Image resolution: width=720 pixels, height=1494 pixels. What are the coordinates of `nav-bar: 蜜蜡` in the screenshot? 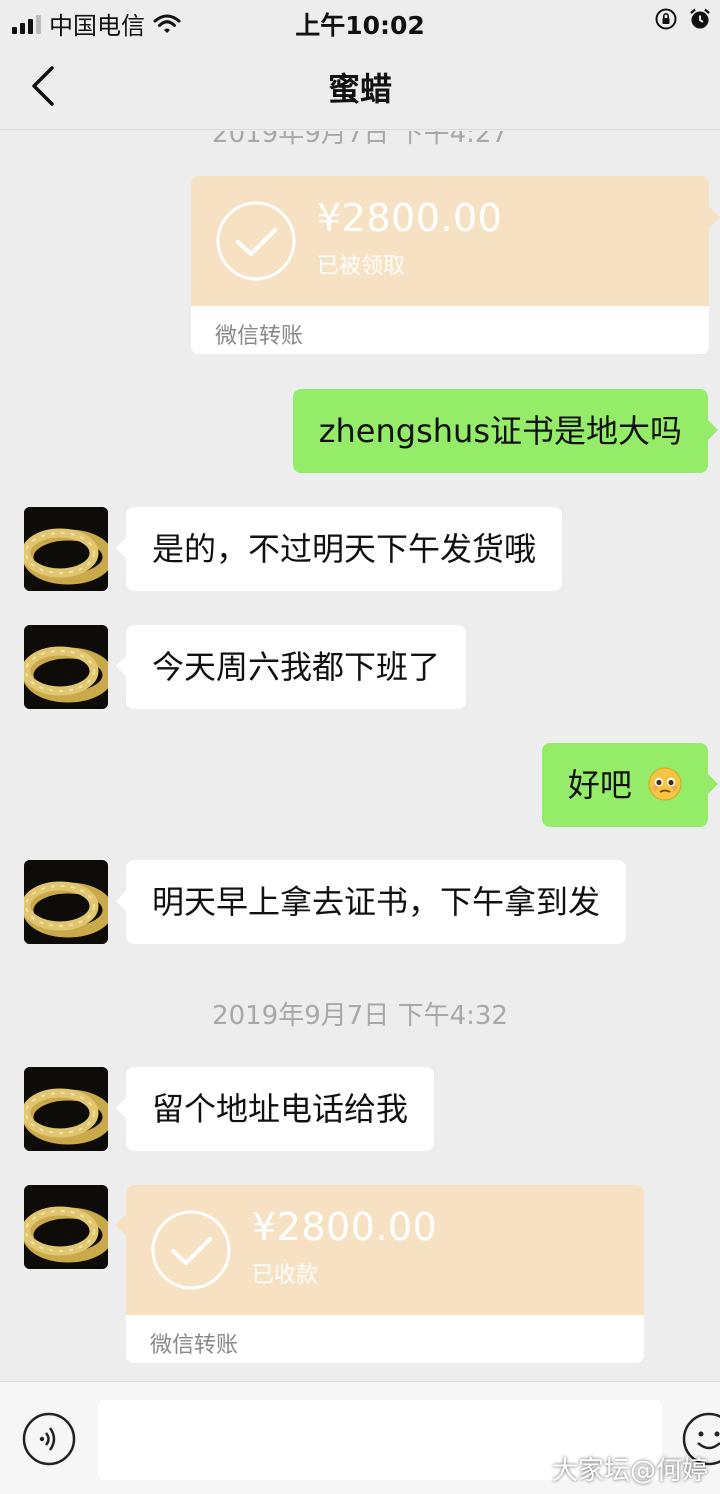 It's located at (360, 86).